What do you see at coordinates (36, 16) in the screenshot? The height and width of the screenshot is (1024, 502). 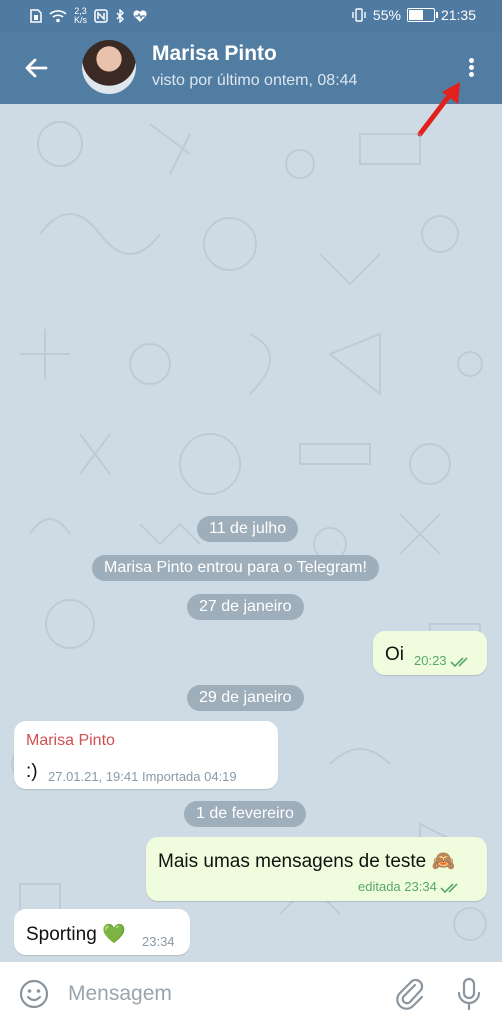 I see `sim-icon` at bounding box center [36, 16].